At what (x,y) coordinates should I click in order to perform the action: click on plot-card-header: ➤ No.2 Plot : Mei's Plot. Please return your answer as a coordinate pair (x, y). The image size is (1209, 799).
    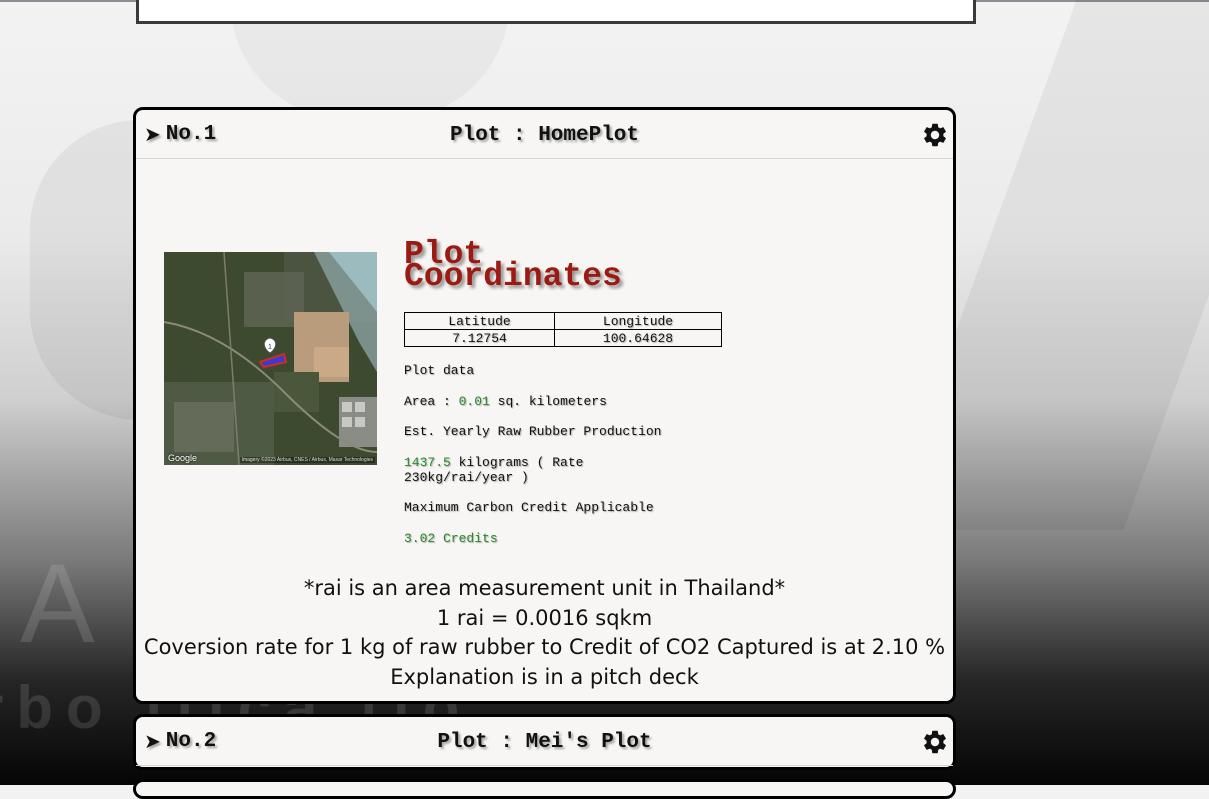
    Looking at the image, I should click on (544, 741).